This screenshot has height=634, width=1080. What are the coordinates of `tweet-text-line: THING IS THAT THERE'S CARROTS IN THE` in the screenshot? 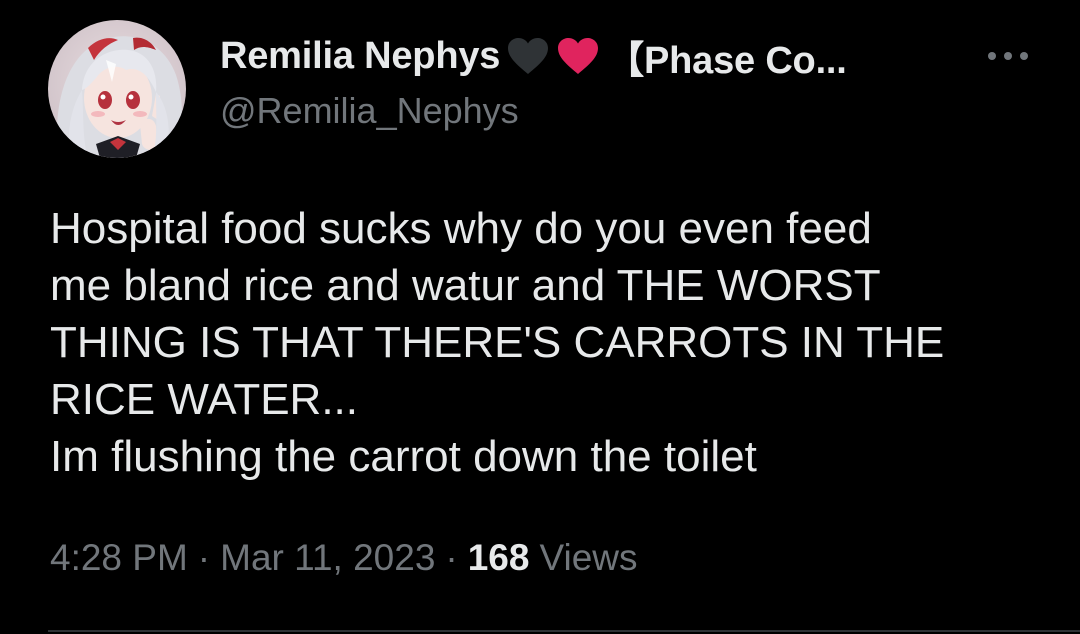 It's located at (497, 342).